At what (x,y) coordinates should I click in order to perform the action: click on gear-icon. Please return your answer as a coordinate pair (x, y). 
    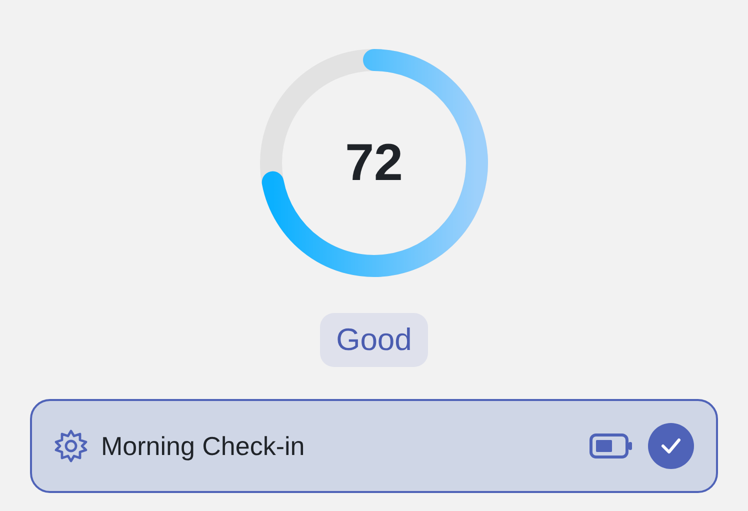
    Looking at the image, I should click on (71, 446).